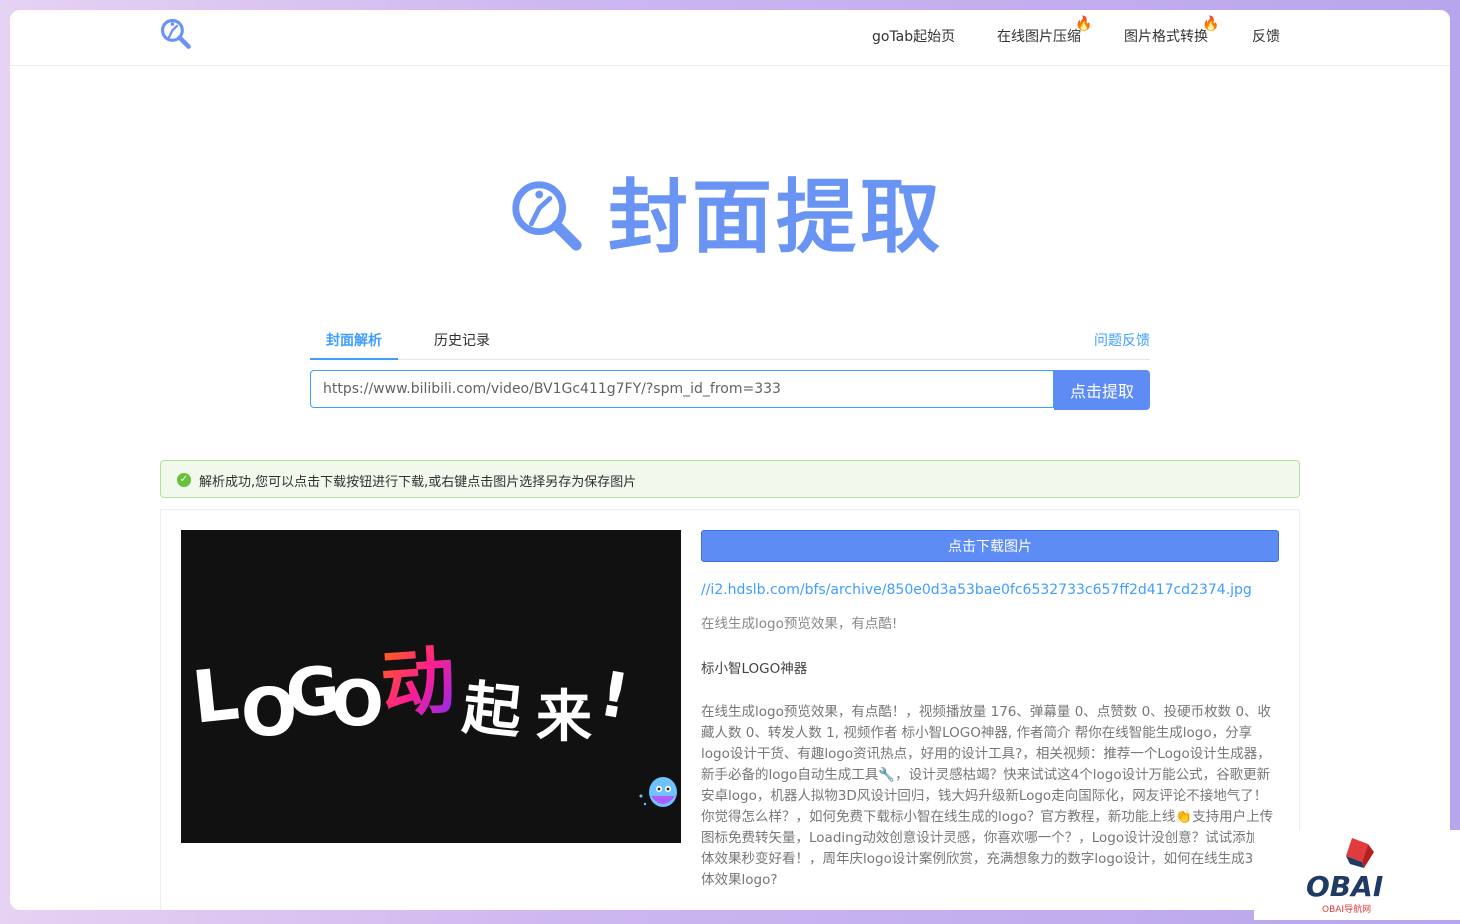 The width and height of the screenshot is (1460, 924). I want to click on ghost-mascot, so click(658, 792).